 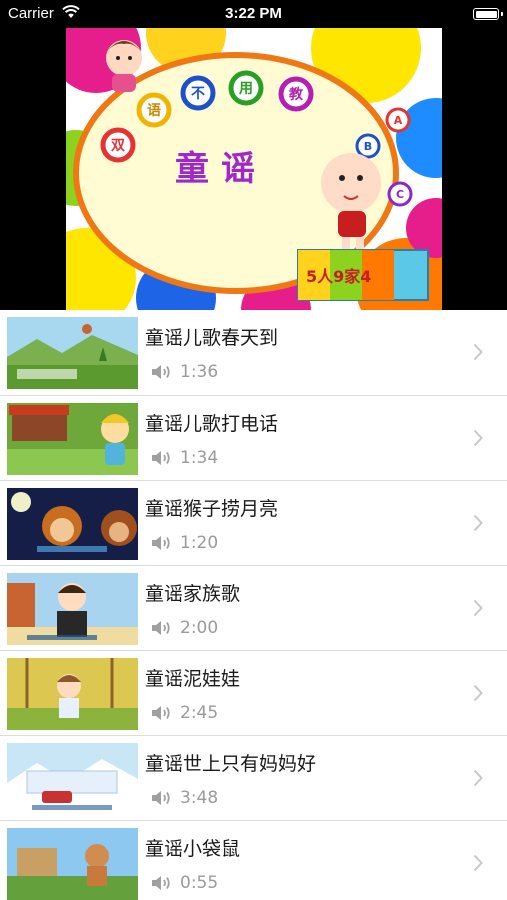 I want to click on list-item: 童谣家族歌 2:00, so click(x=253, y=608).